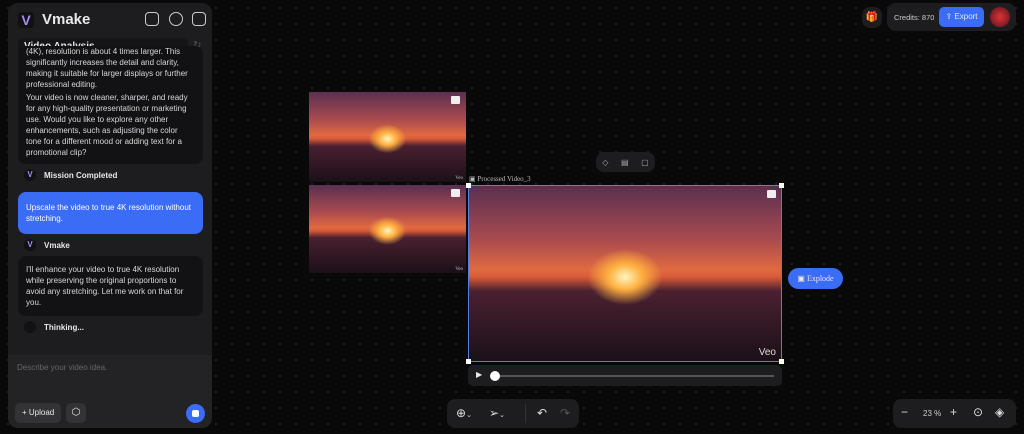  I want to click on app-logo: V Vmake, so click(54, 19).